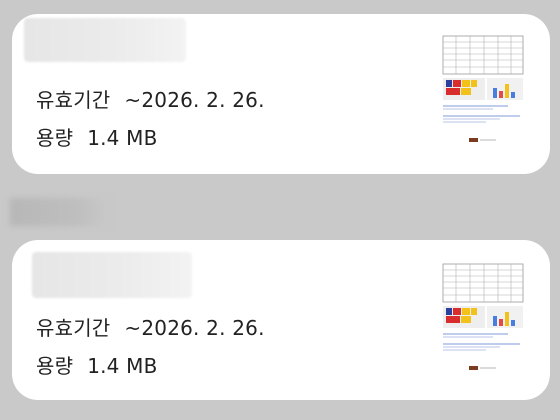  What do you see at coordinates (60, 212) in the screenshot?
I see `redacted-section-header` at bounding box center [60, 212].